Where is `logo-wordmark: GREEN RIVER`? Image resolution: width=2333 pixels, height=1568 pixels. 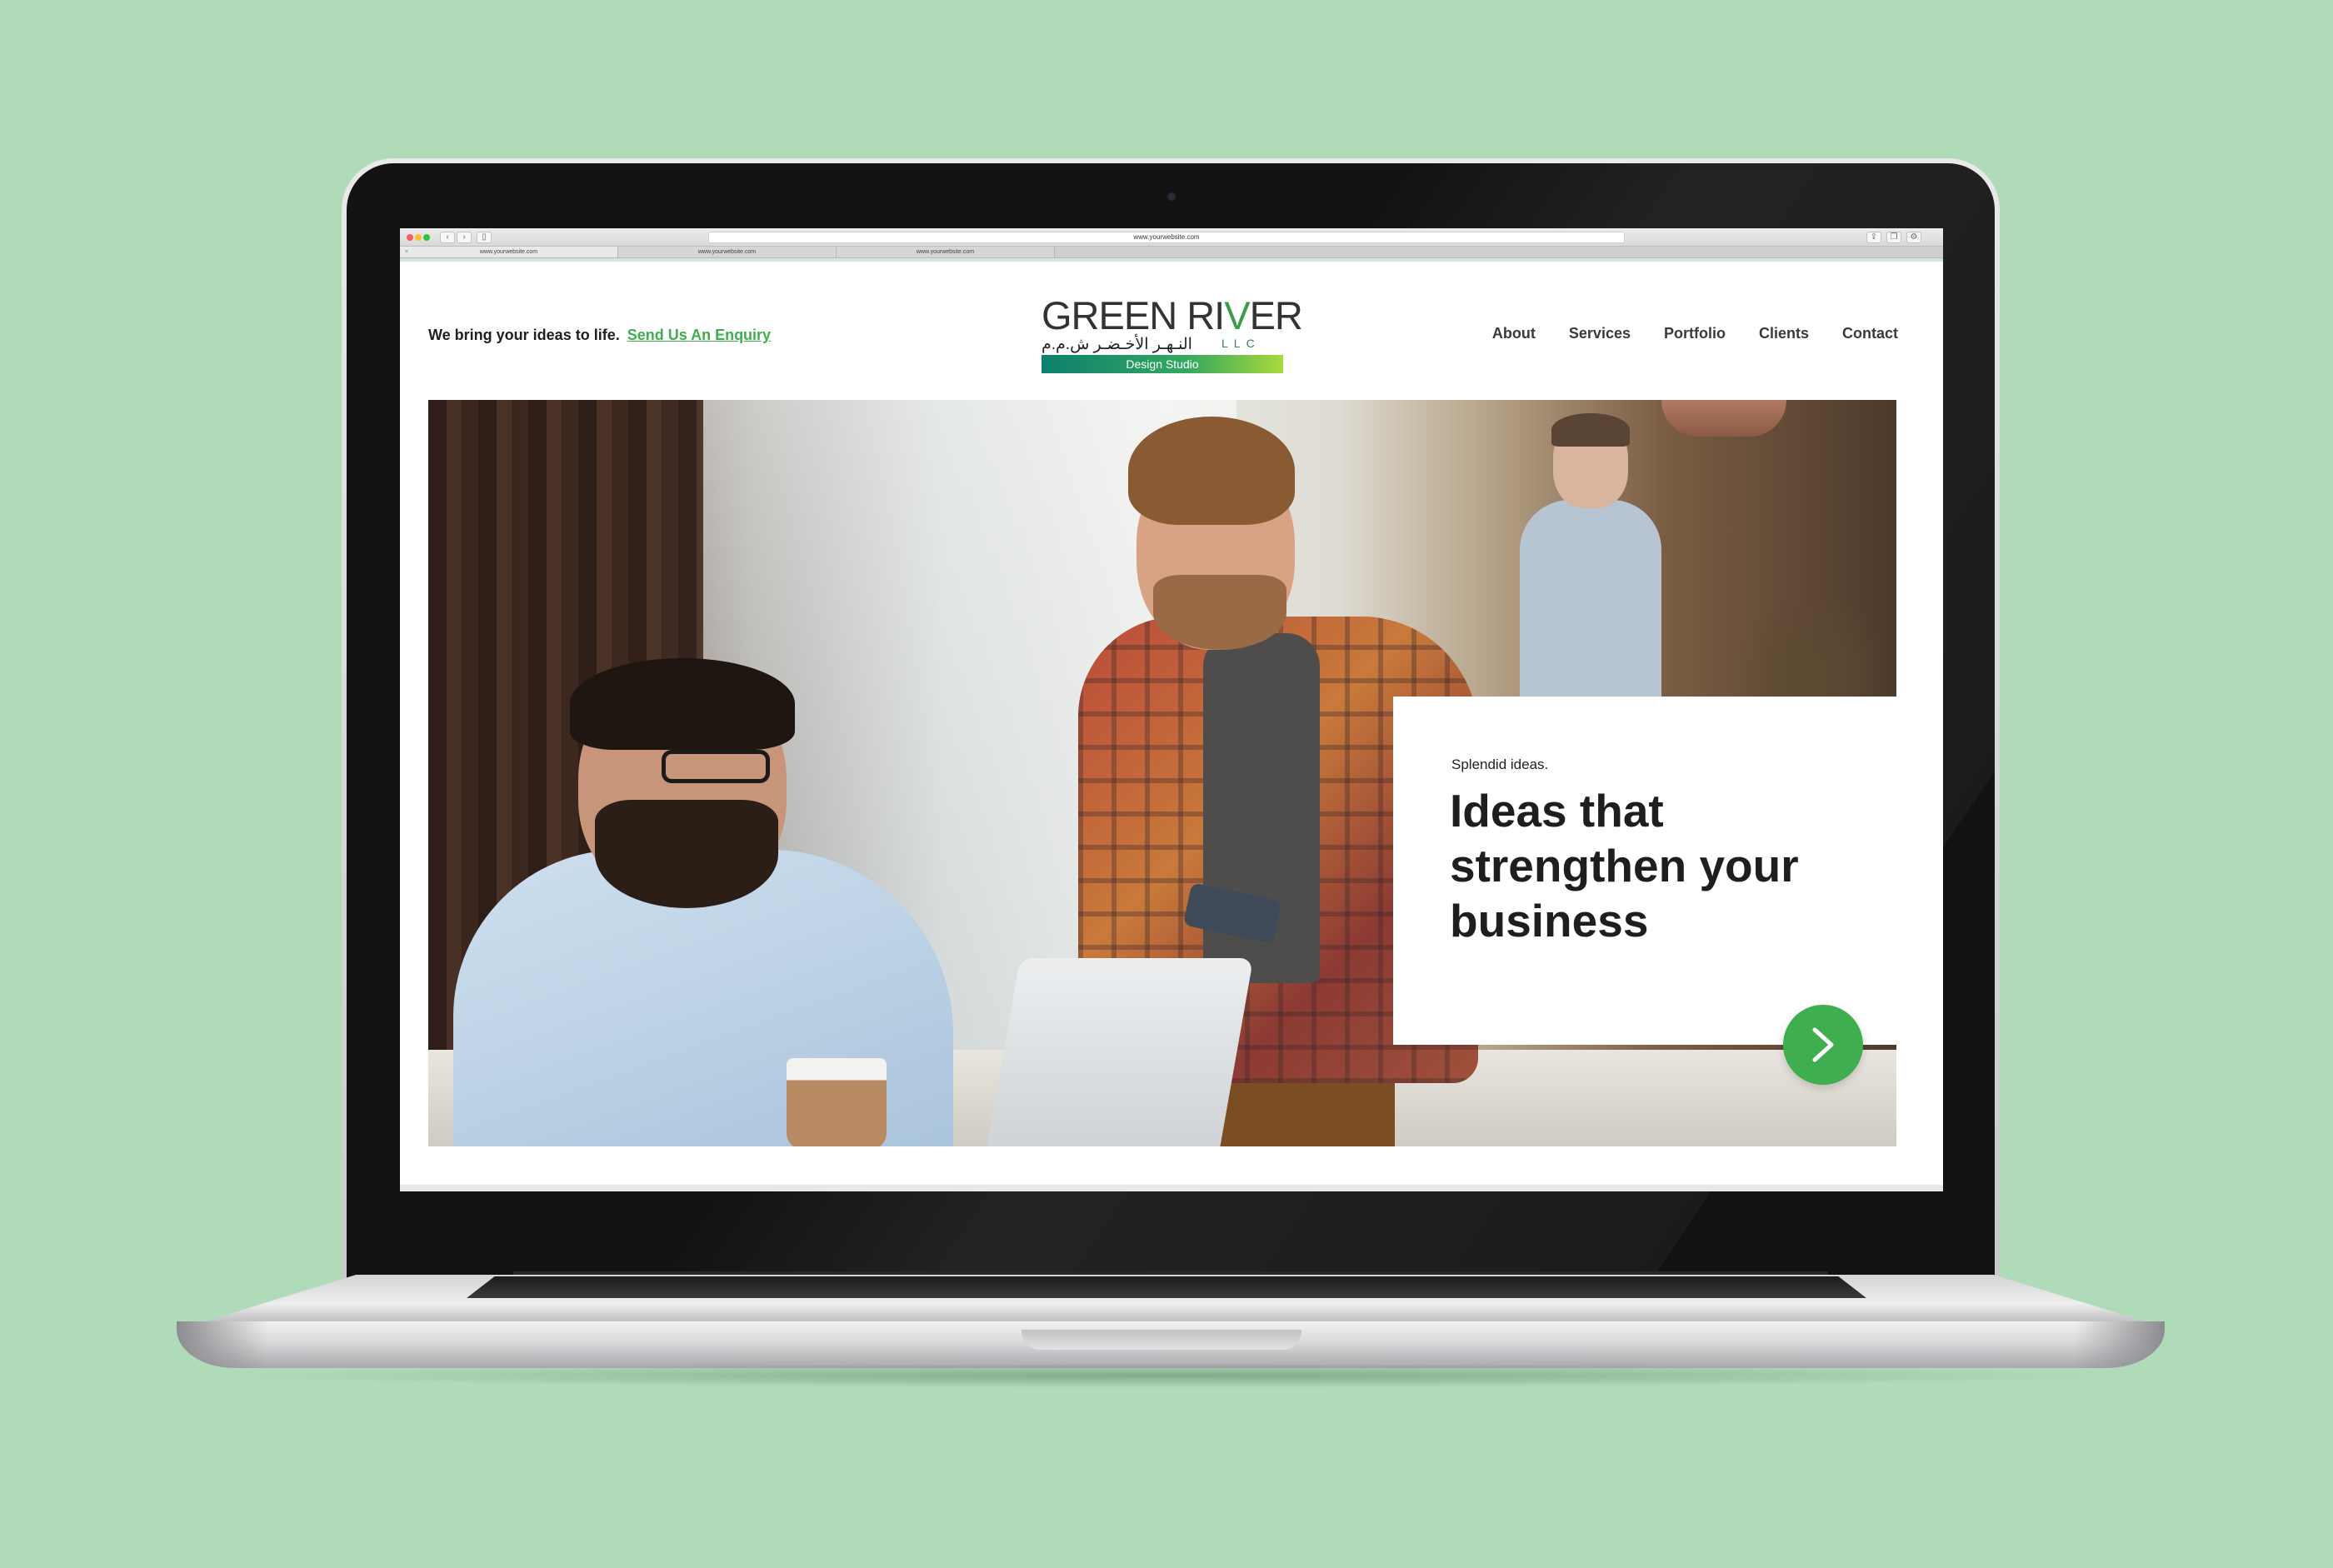 logo-wordmark: GREEN RIVER is located at coordinates (1172, 315).